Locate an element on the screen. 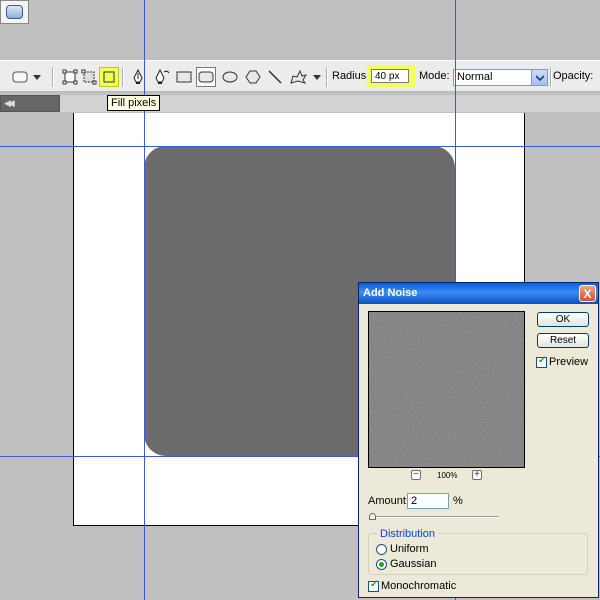 This screenshot has height=600, width=600. rounded-rectangle-tool-icon is located at coordinates (206, 77).